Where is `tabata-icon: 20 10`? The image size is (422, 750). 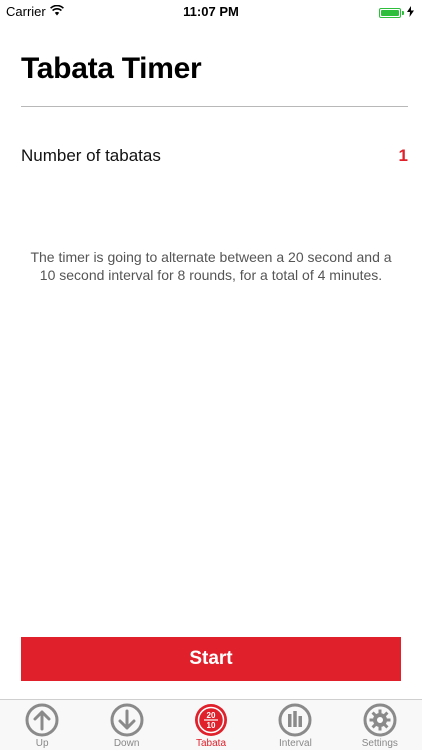
tabata-icon: 20 10 is located at coordinates (211, 720).